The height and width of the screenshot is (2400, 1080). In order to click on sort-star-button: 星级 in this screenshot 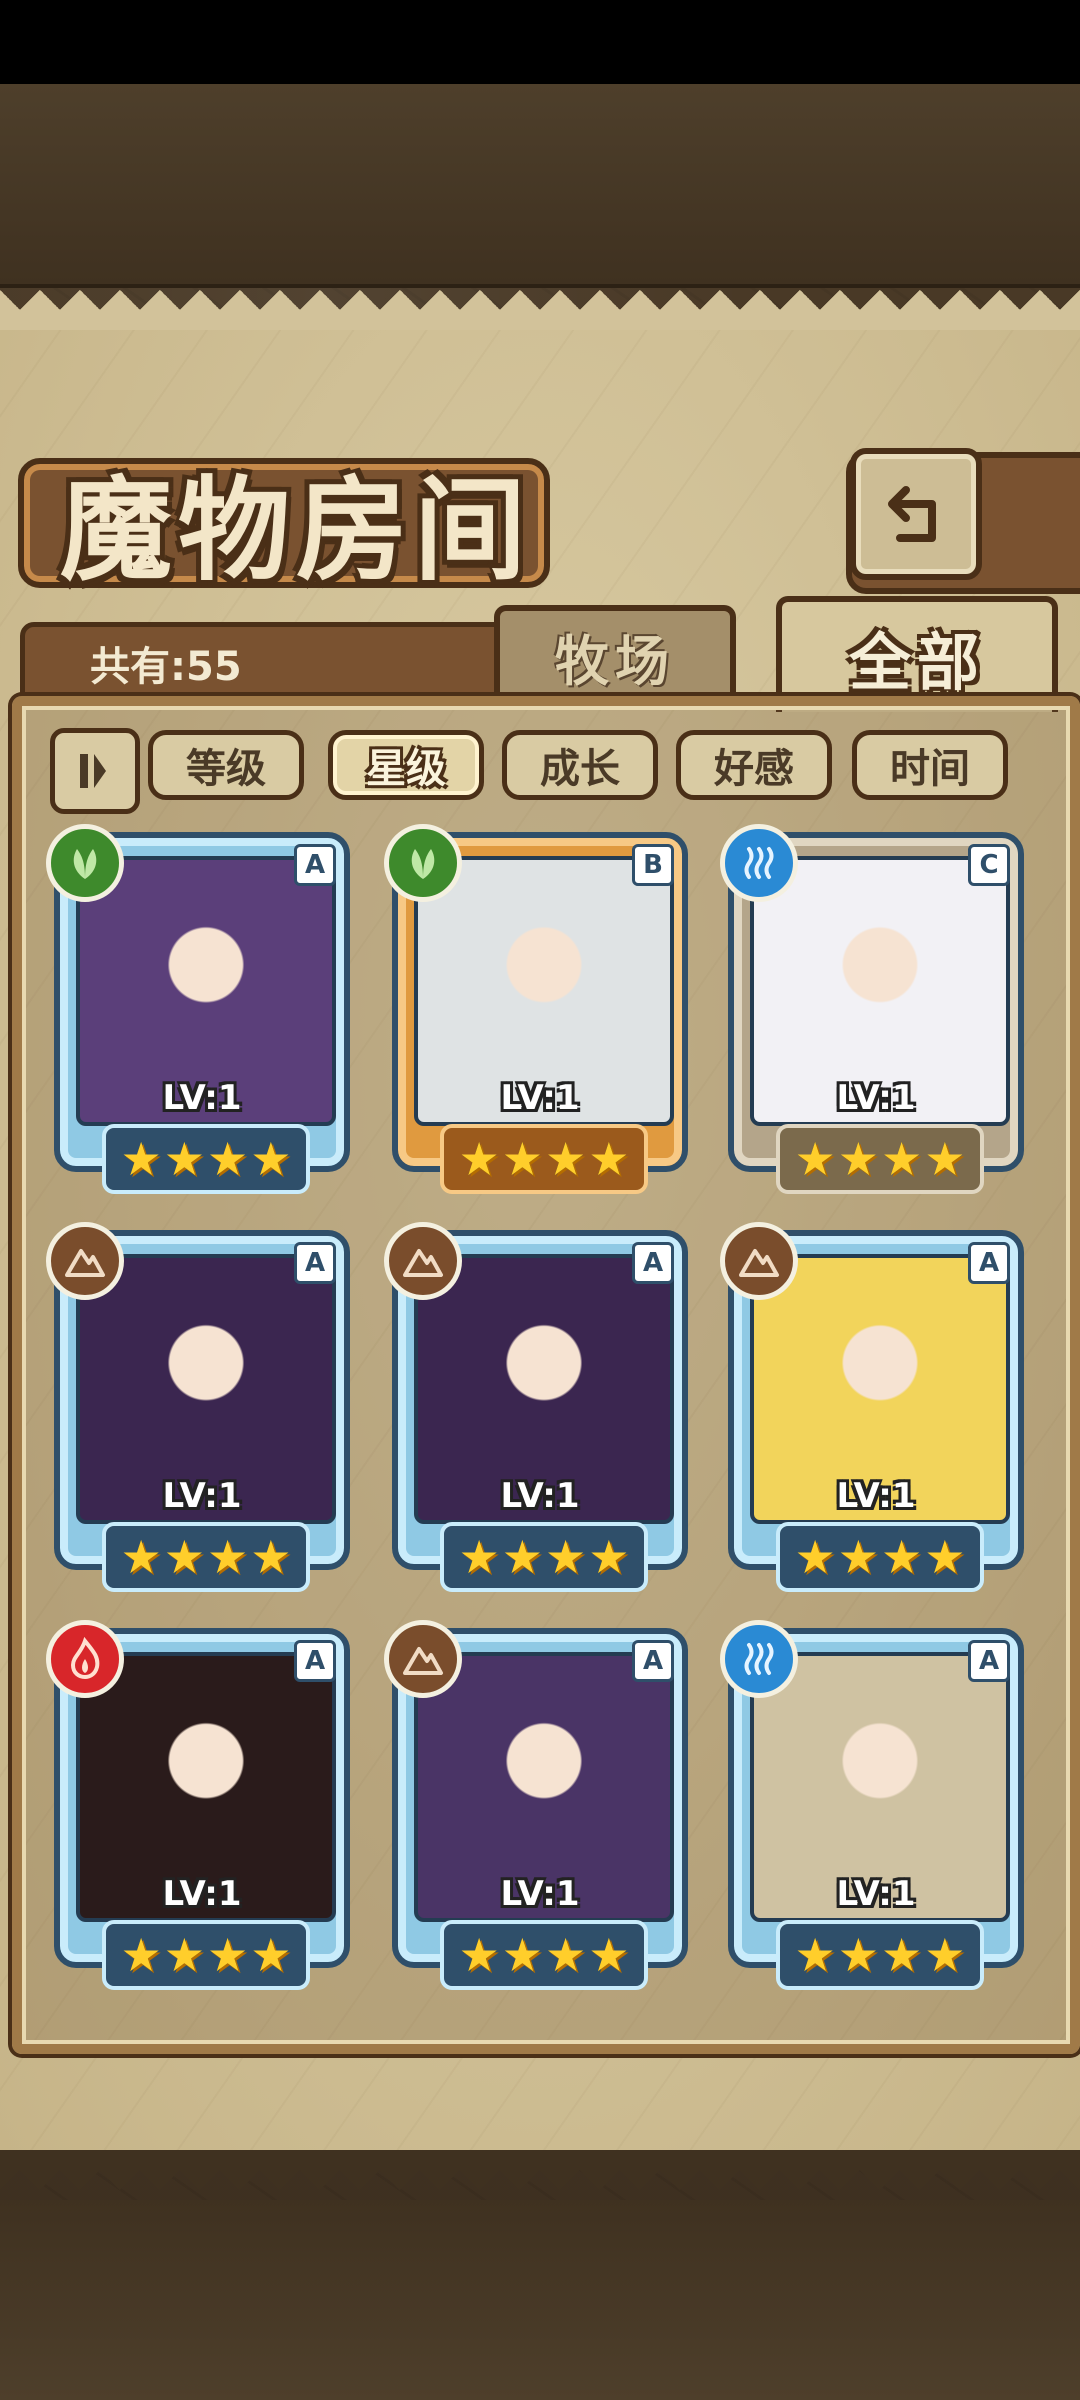, I will do `click(406, 765)`.